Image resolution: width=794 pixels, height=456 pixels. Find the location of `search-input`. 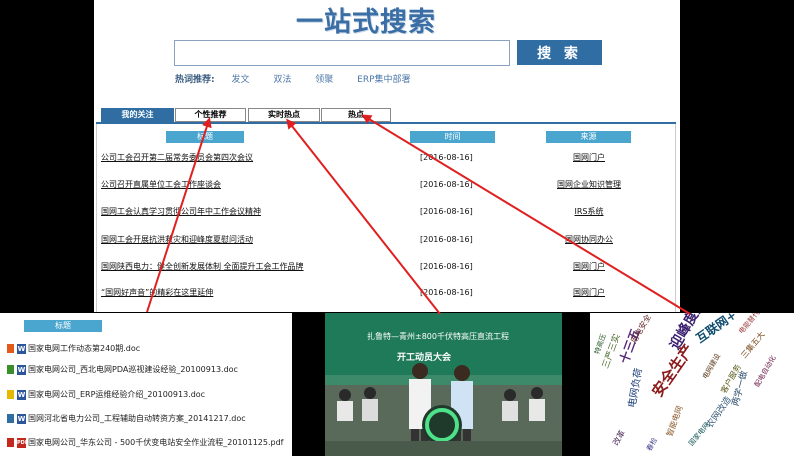

search-input is located at coordinates (342, 53).